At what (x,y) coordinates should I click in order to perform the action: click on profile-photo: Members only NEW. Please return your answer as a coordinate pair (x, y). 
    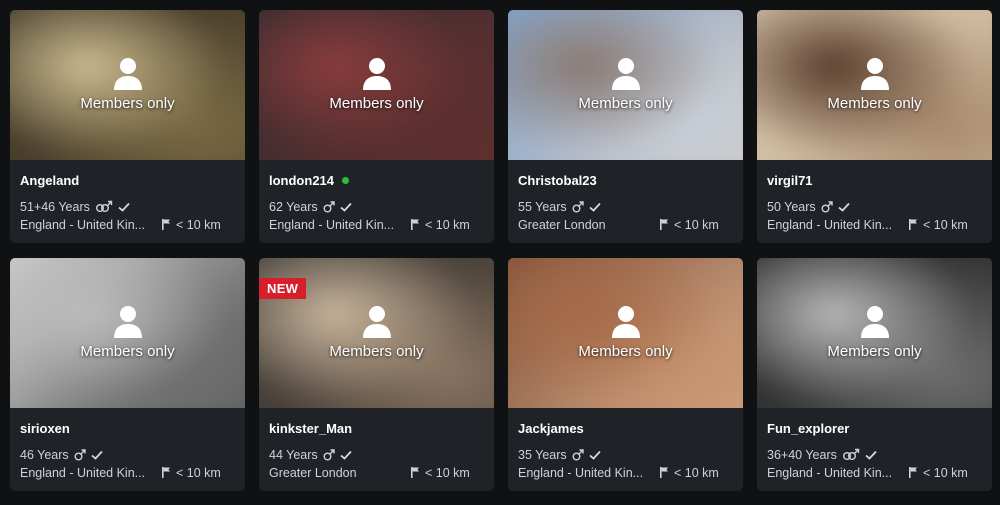
    Looking at the image, I should click on (376, 333).